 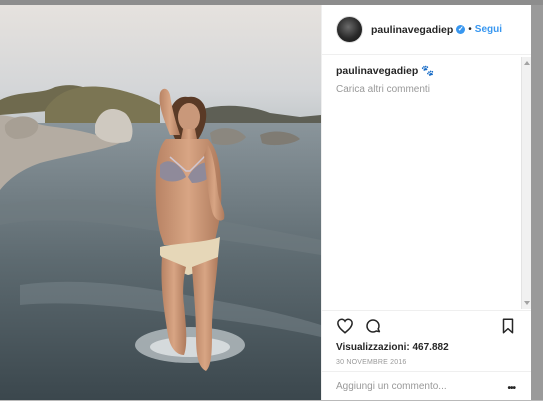 What do you see at coordinates (392, 347) in the screenshot?
I see `views-count: Visualizzazioni: 467.882` at bounding box center [392, 347].